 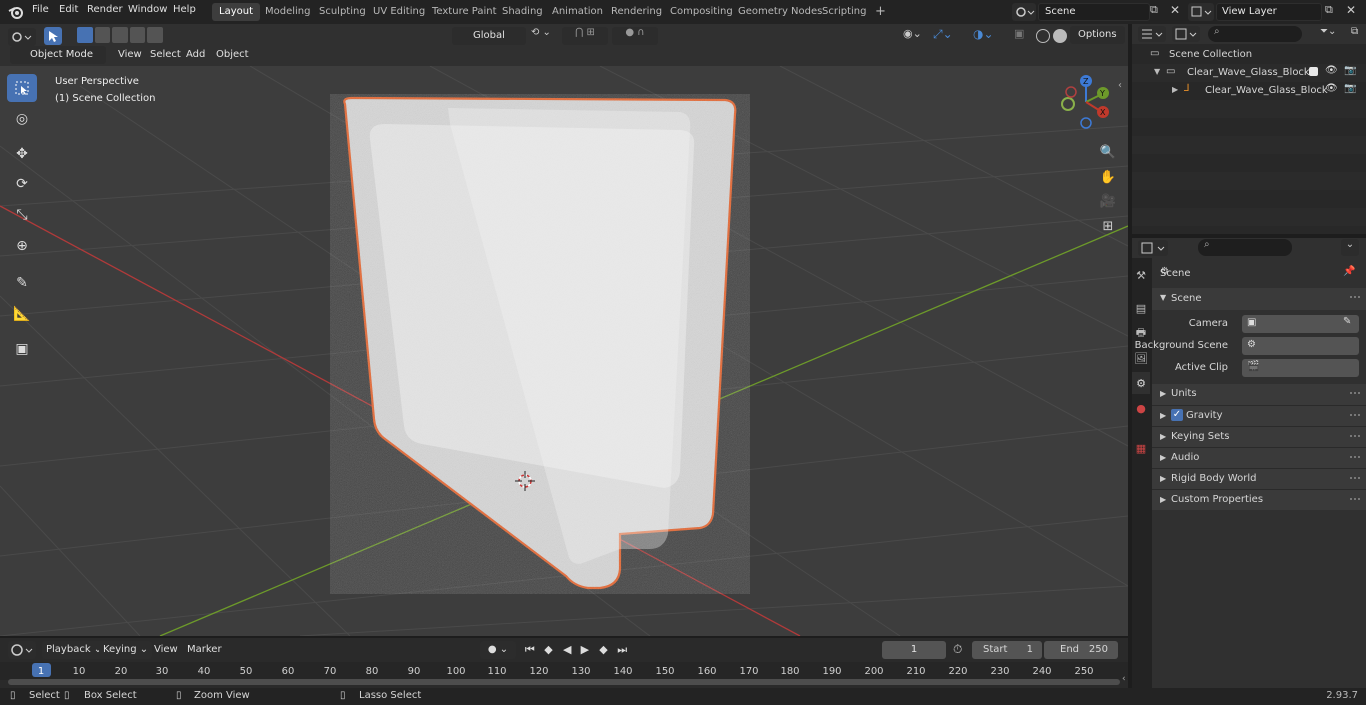 What do you see at coordinates (1300, 368) in the screenshot?
I see `active-clip-field: 🎬` at bounding box center [1300, 368].